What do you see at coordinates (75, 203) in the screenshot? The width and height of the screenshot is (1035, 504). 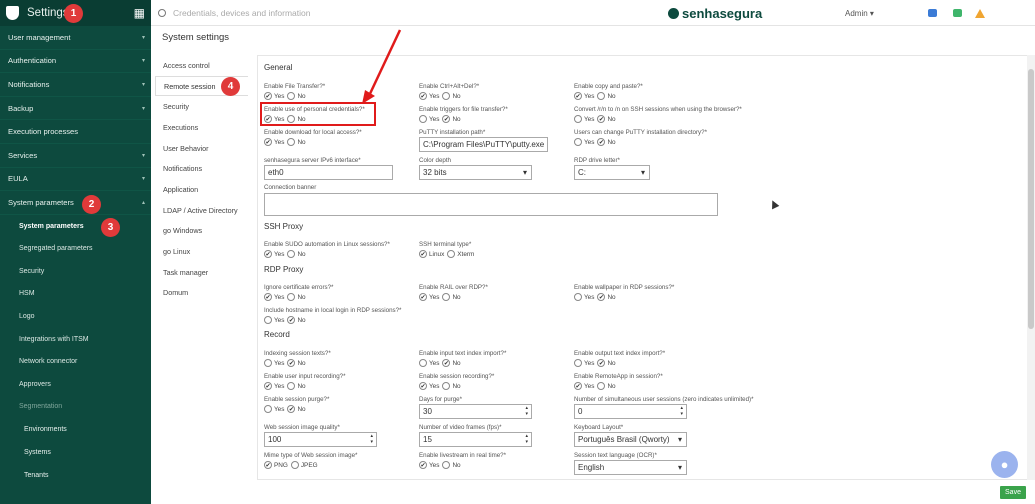 I see `sidebar-item-system-parameters: System parameters ▴` at bounding box center [75, 203].